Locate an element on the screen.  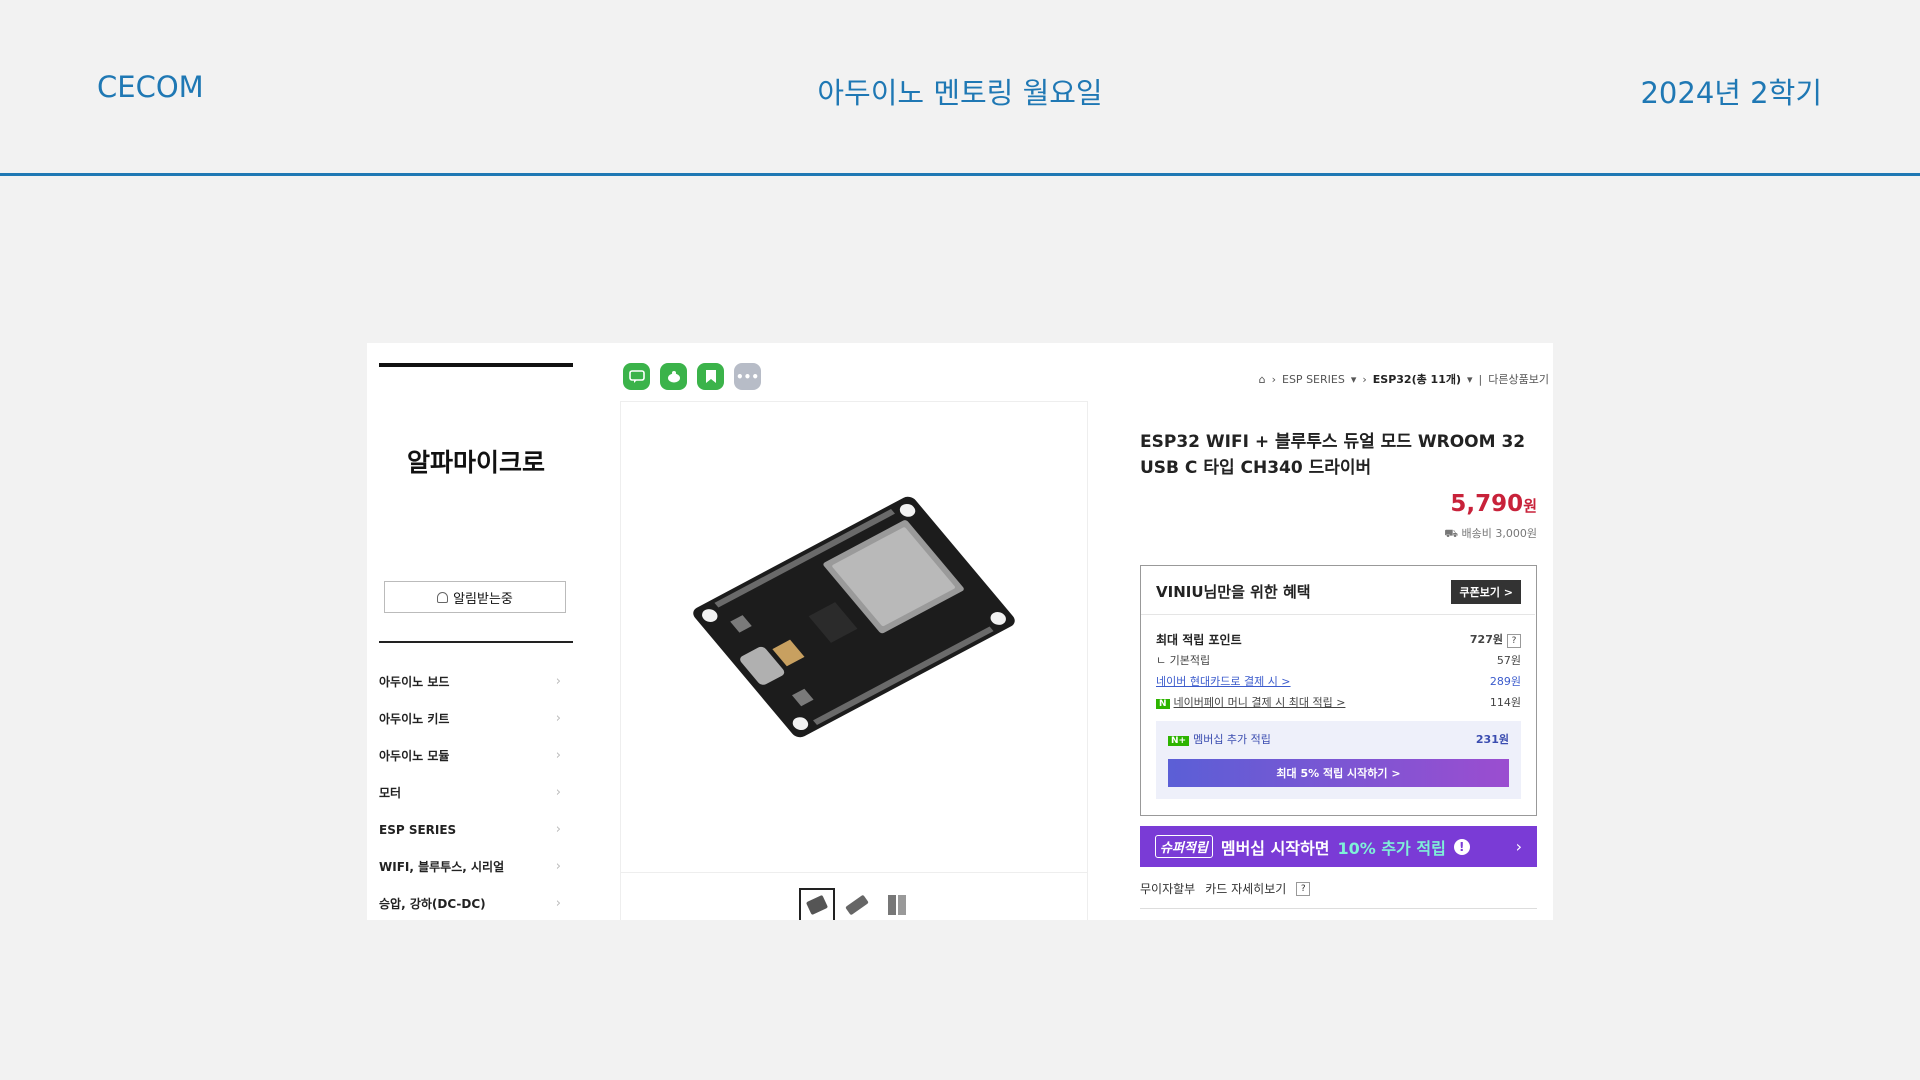
thumbnail-strip is located at coordinates (857, 904).